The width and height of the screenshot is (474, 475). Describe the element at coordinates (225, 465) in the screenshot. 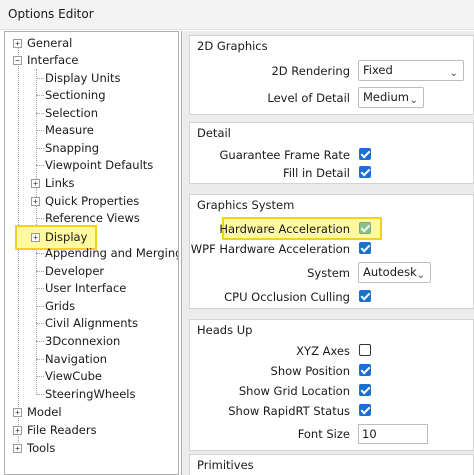

I see `group-title: Primitives` at that location.